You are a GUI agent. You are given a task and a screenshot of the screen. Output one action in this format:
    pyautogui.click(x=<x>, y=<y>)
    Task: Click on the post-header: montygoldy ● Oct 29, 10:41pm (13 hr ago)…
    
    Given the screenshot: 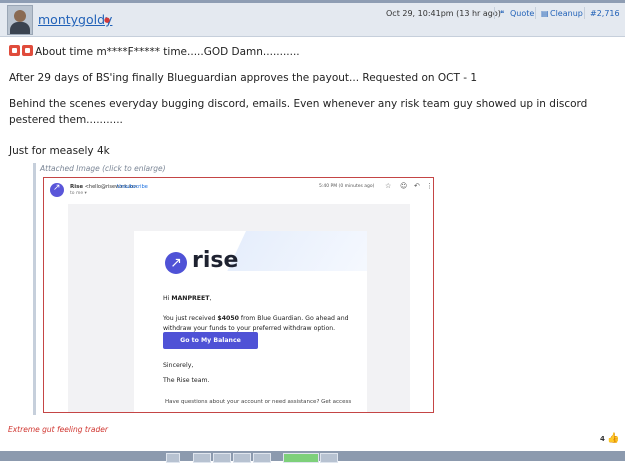 What is the action you would take?
    pyautogui.click(x=312, y=20)
    